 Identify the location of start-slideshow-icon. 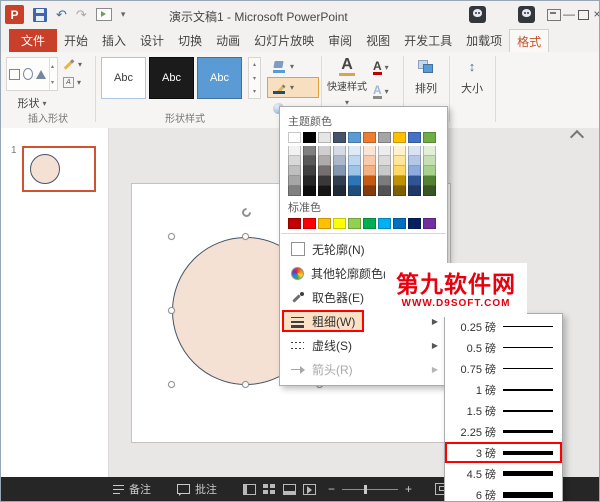
(103, 14).